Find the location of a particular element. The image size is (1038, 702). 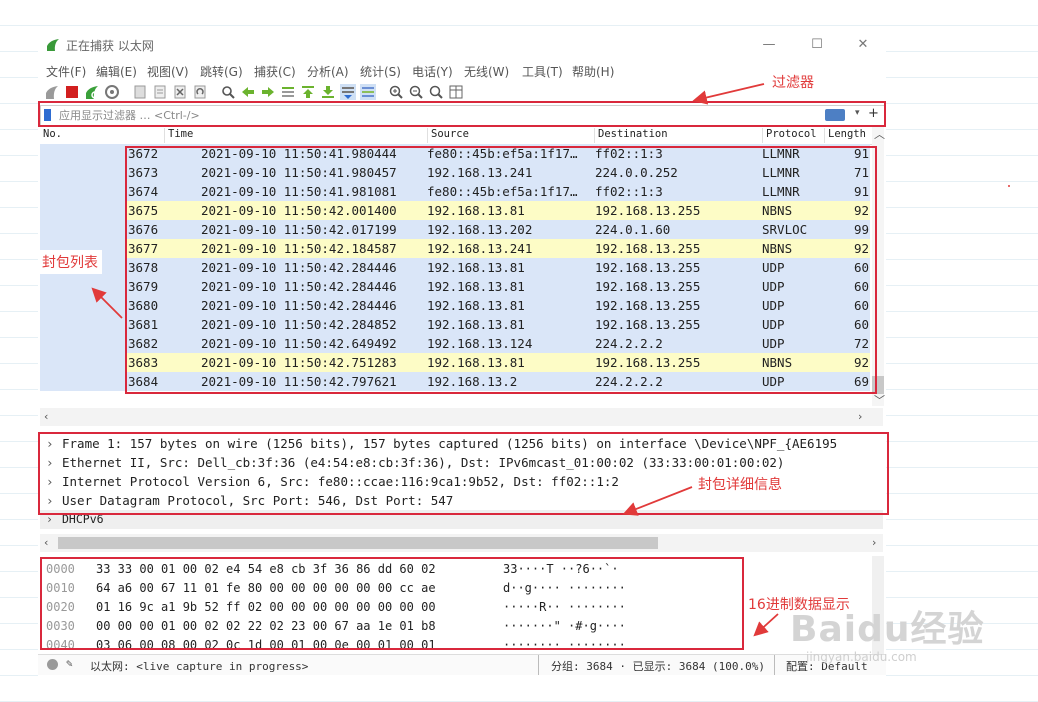

capture-status-text: 以太网: <live capture in progress> is located at coordinates (199, 666).